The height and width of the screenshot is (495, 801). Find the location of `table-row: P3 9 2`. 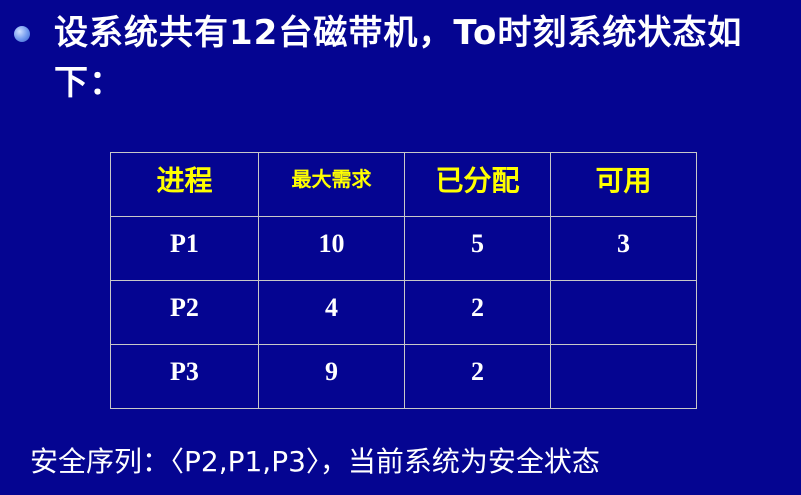

table-row: P3 9 2 is located at coordinates (403, 376).